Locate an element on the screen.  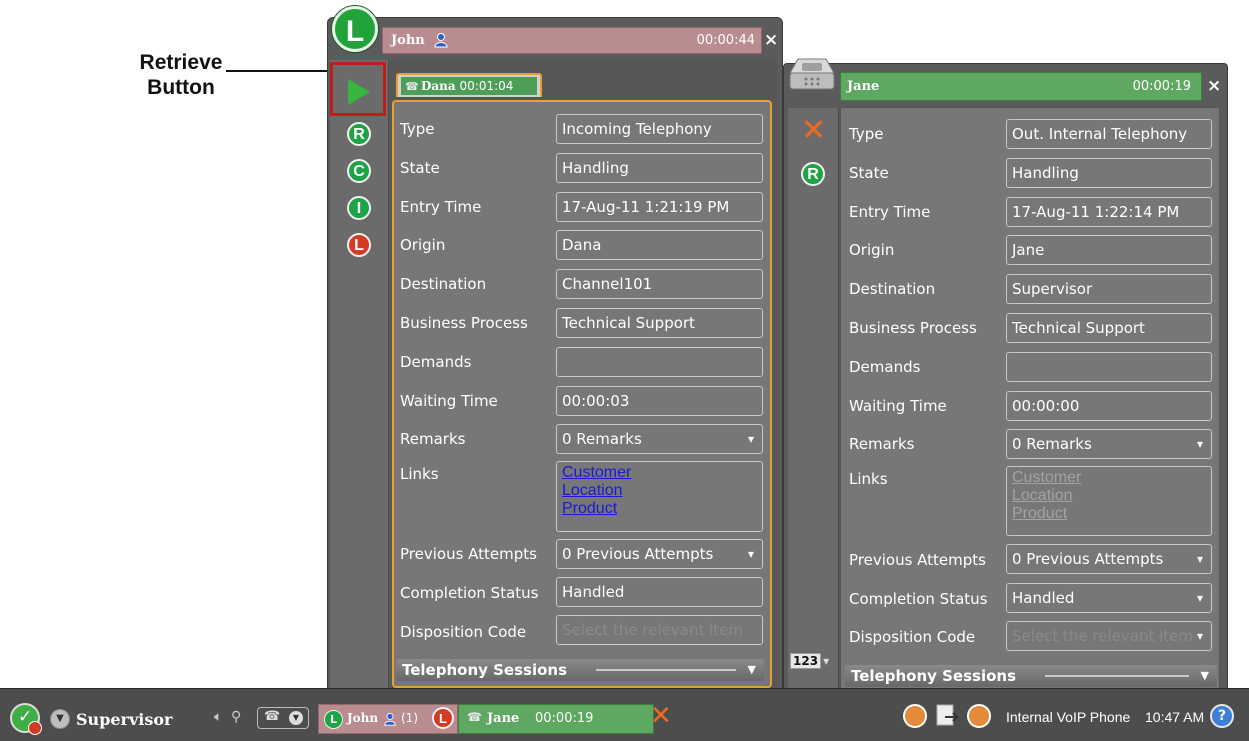
taskbar-user-icon is located at coordinates (390, 718).